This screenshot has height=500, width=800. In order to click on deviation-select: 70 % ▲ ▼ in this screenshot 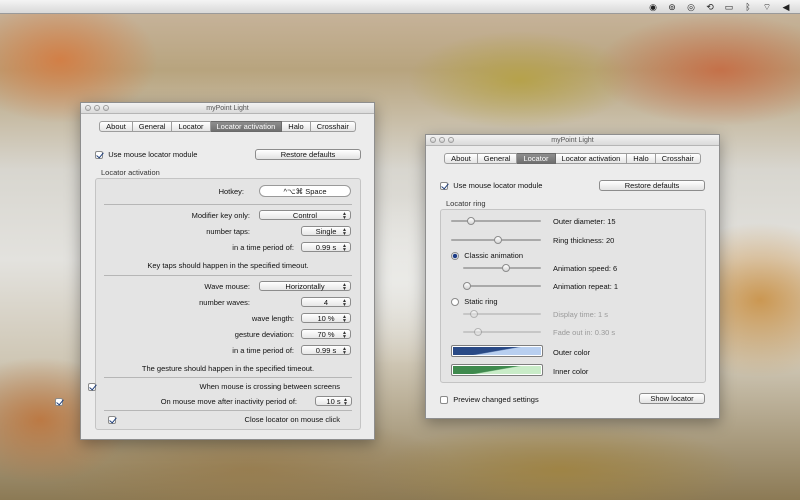, I will do `click(326, 334)`.